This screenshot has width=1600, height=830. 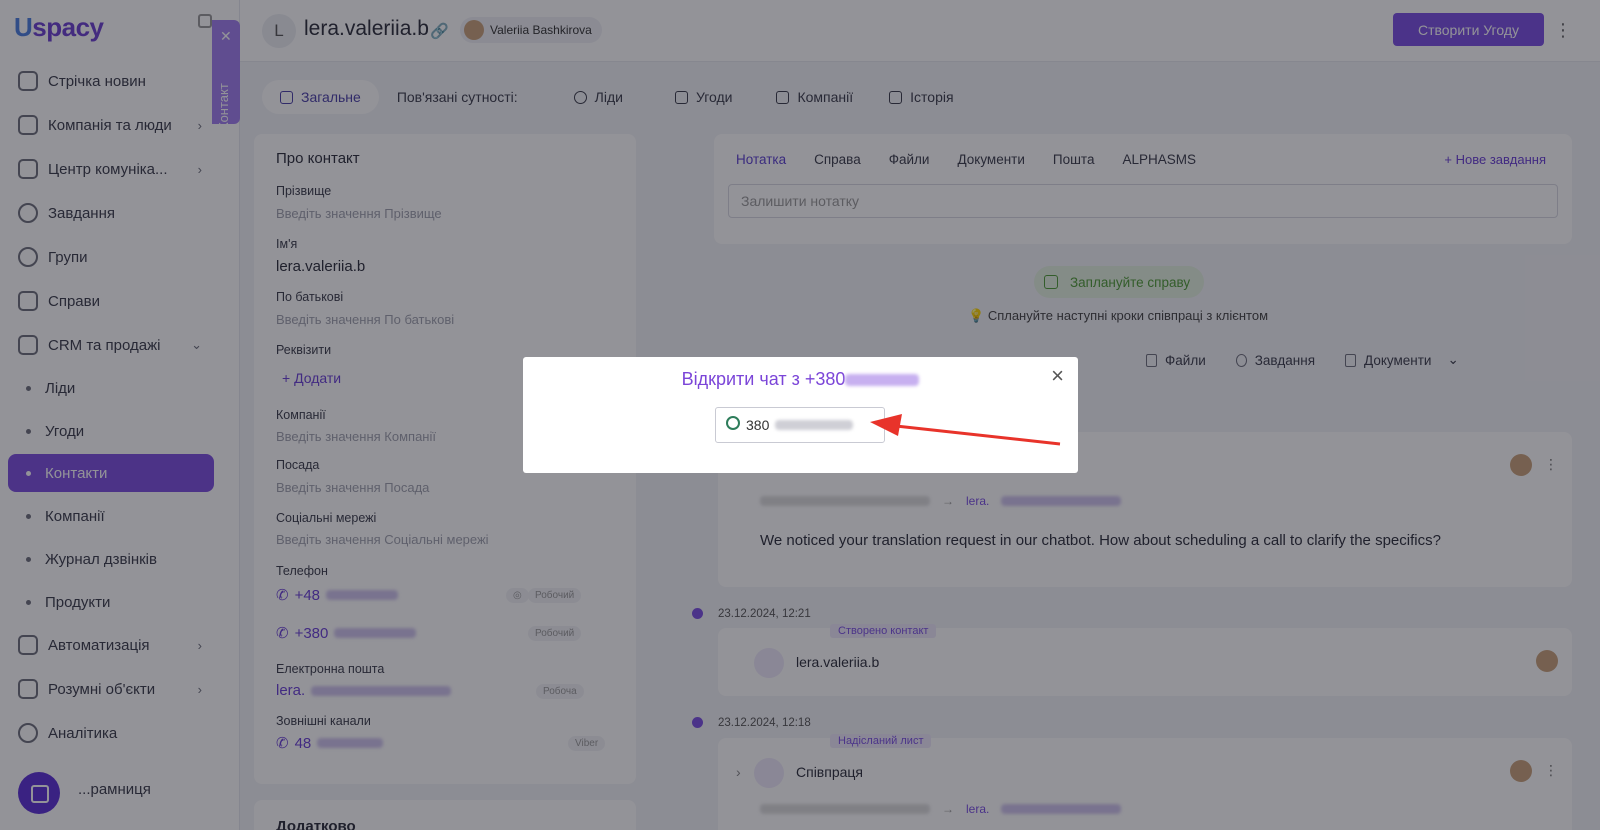 What do you see at coordinates (1057, 376) in the screenshot?
I see `close-icon: ×` at bounding box center [1057, 376].